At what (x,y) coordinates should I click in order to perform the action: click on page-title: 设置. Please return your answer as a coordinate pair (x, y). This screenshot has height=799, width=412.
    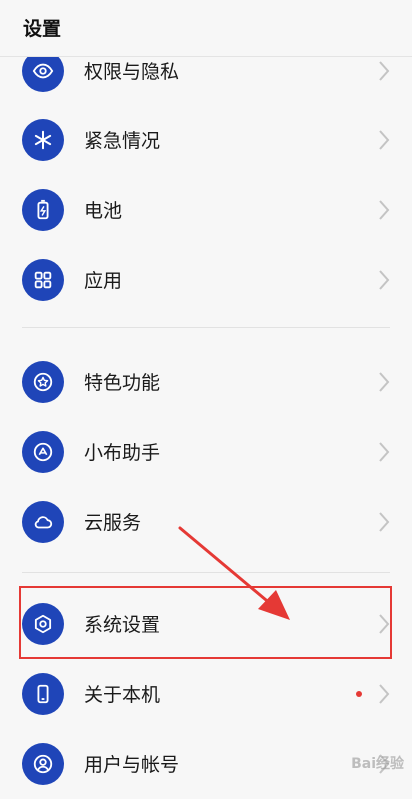
    Looking at the image, I should click on (42, 29).